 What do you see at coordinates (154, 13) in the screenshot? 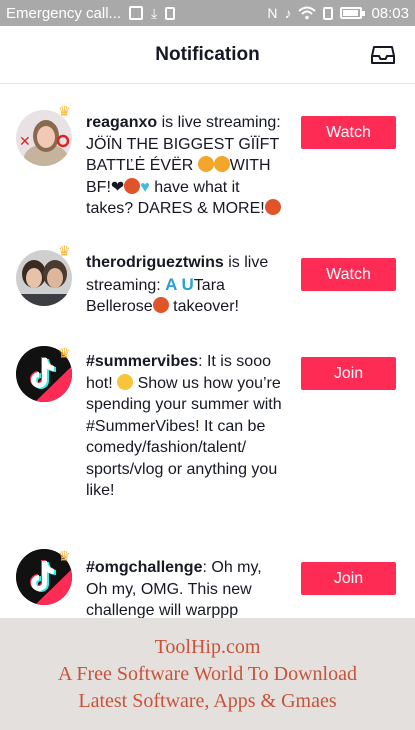
I see `download-icon: ⤓` at bounding box center [154, 13].